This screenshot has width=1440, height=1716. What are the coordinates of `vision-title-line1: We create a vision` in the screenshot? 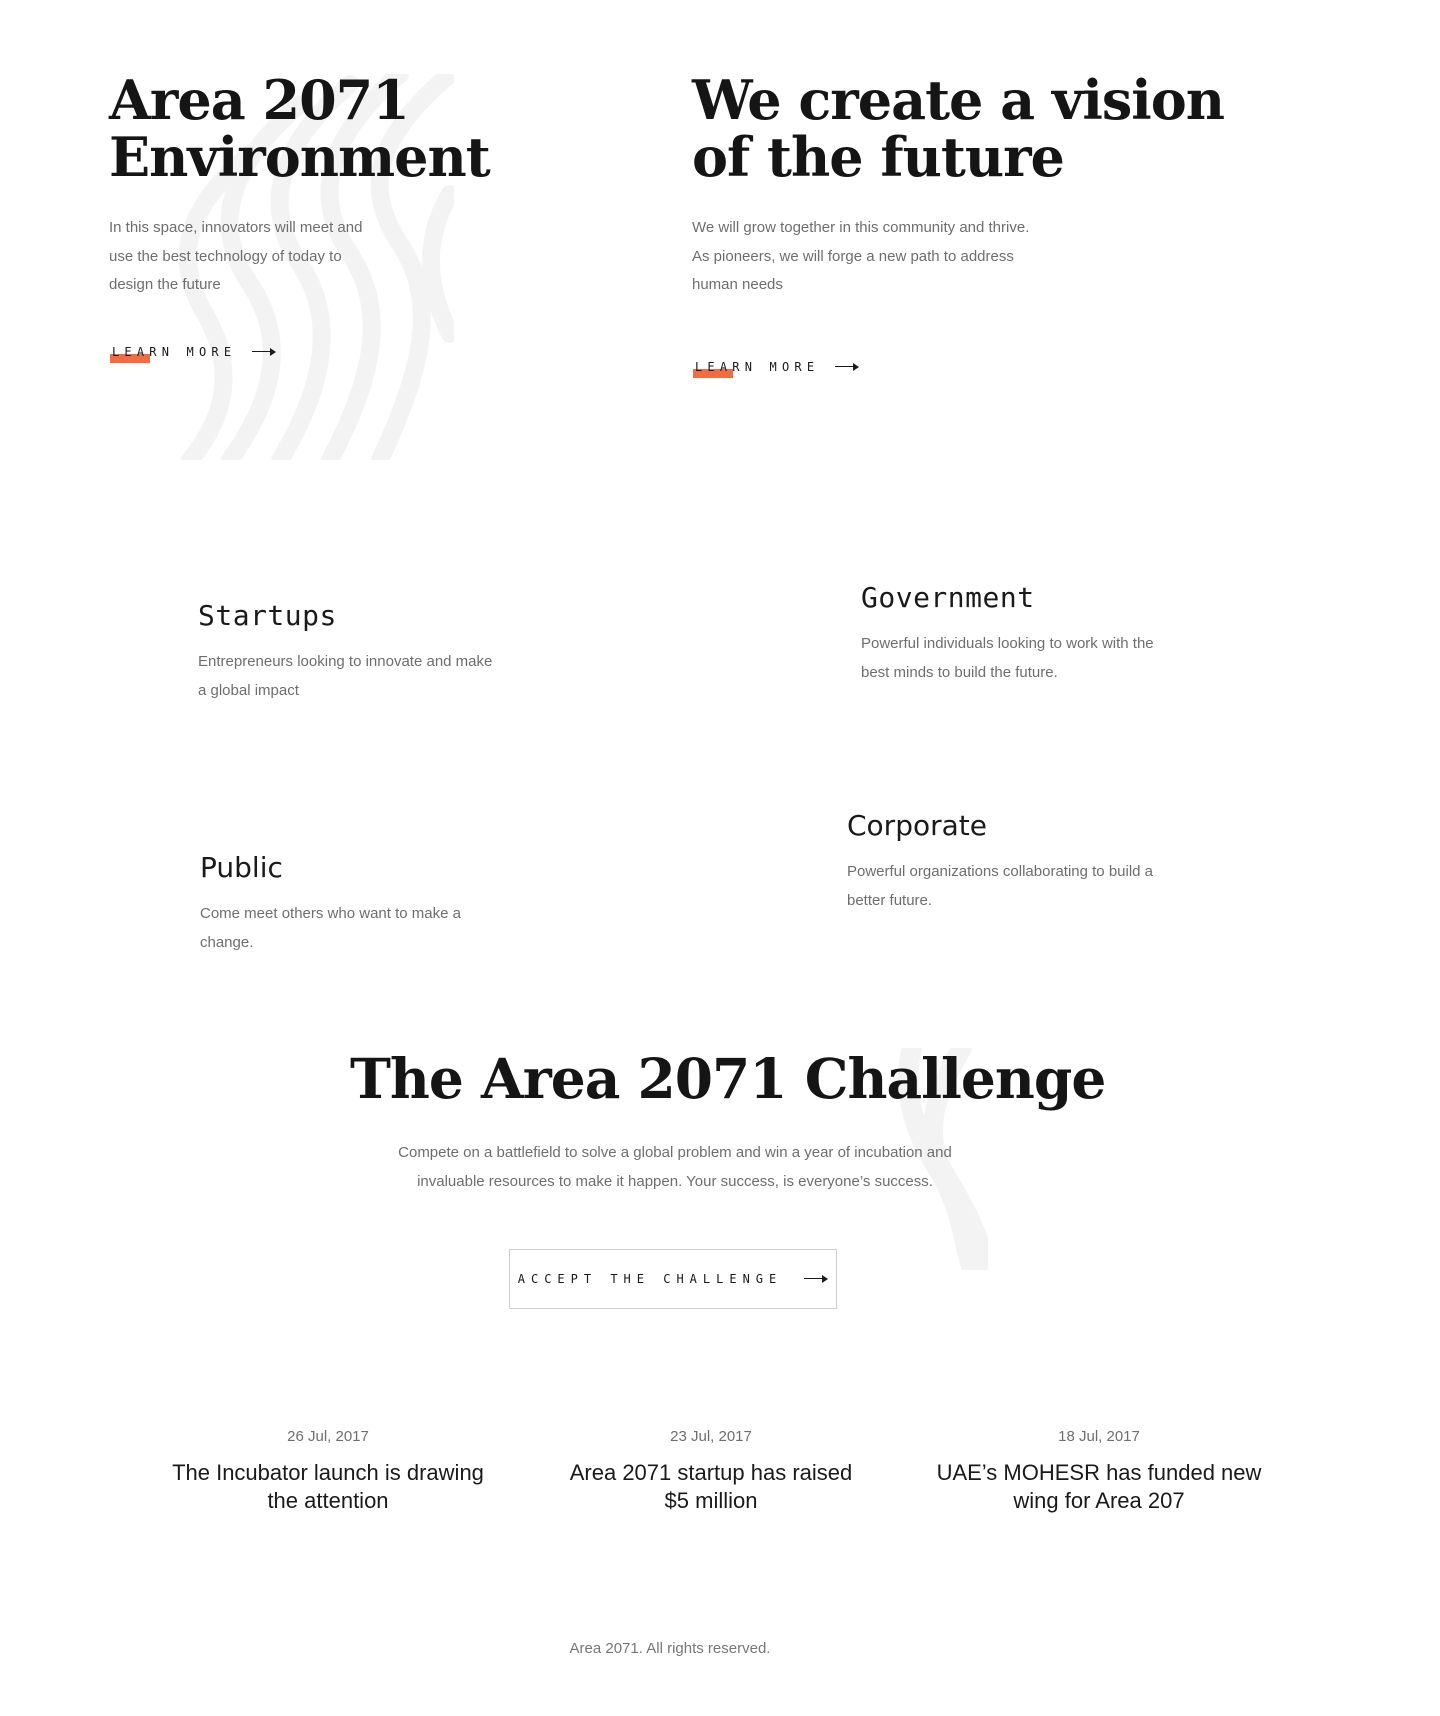 It's located at (958, 100).